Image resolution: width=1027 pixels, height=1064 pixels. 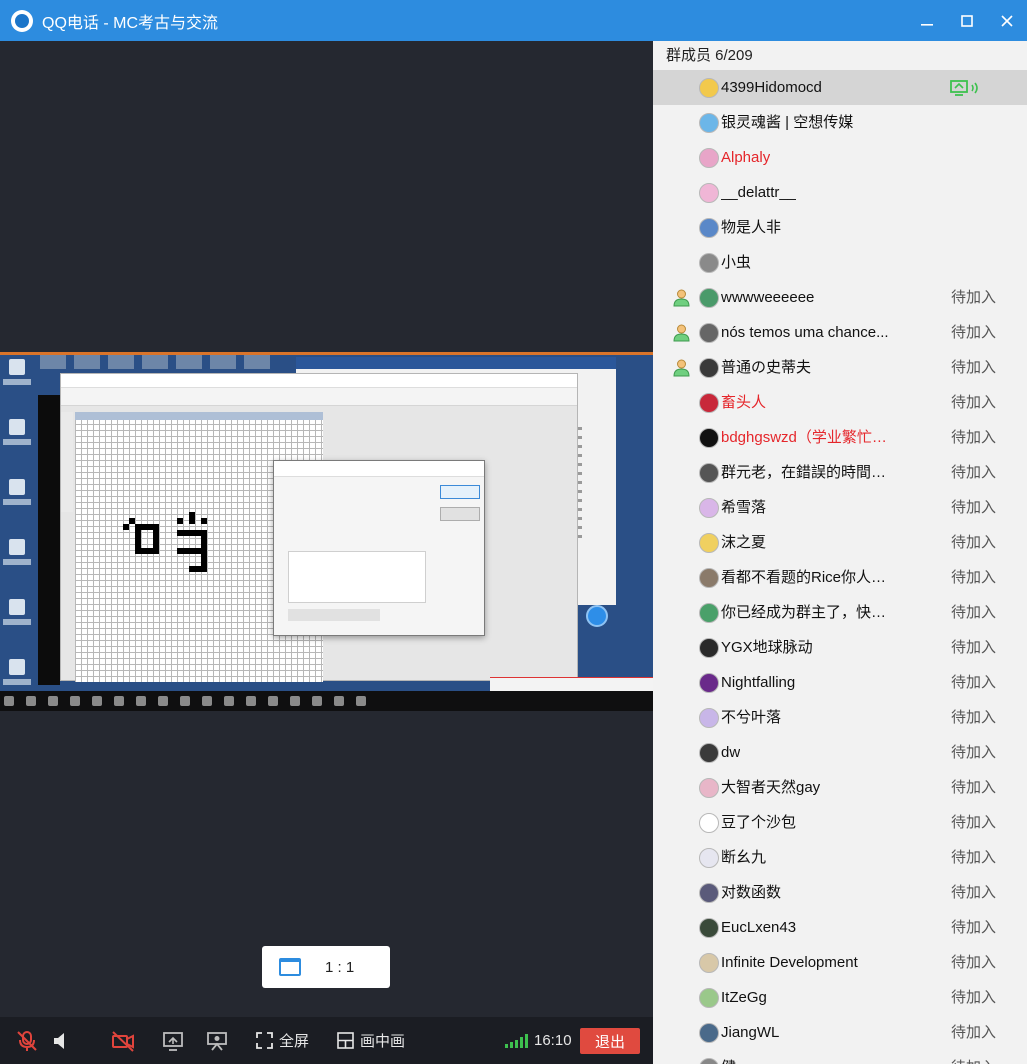 What do you see at coordinates (840, 822) in the screenshot?
I see `member-row: 豆了个沙包 待加入` at bounding box center [840, 822].